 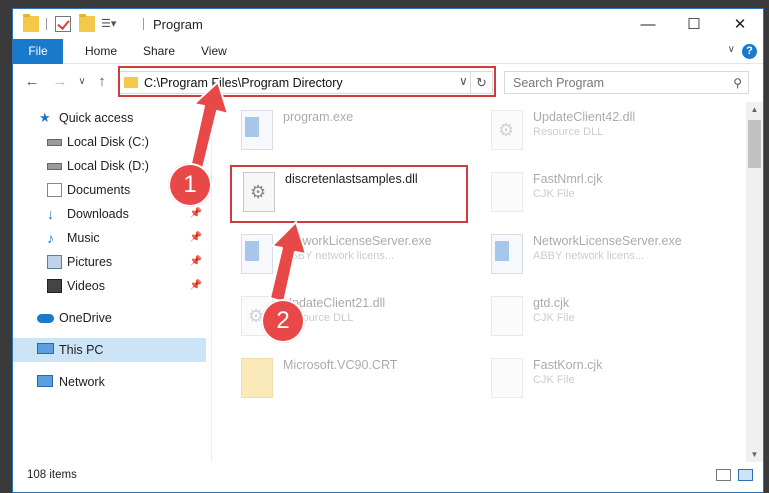 What do you see at coordinates (45, 117) in the screenshot?
I see `star-icon: ★` at bounding box center [45, 117].